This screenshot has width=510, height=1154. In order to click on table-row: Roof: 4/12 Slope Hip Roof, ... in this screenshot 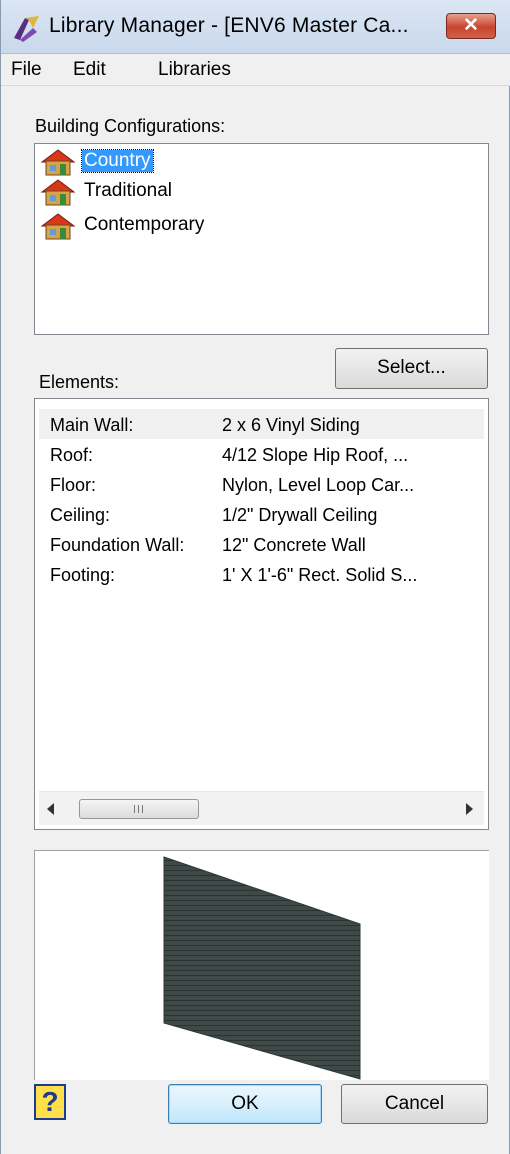, I will do `click(261, 454)`.